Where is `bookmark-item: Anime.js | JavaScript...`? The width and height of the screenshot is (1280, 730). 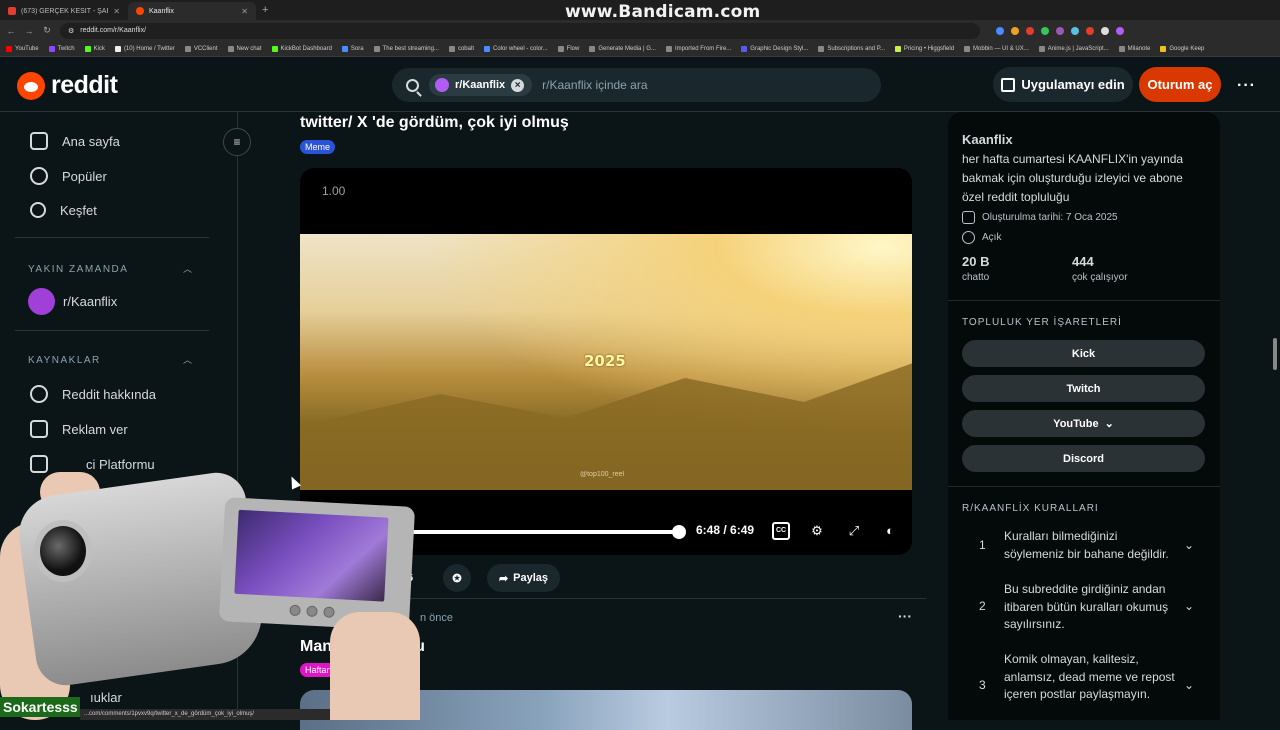
bookmark-item: Anime.js | JavaScript... is located at coordinates (1073, 48).